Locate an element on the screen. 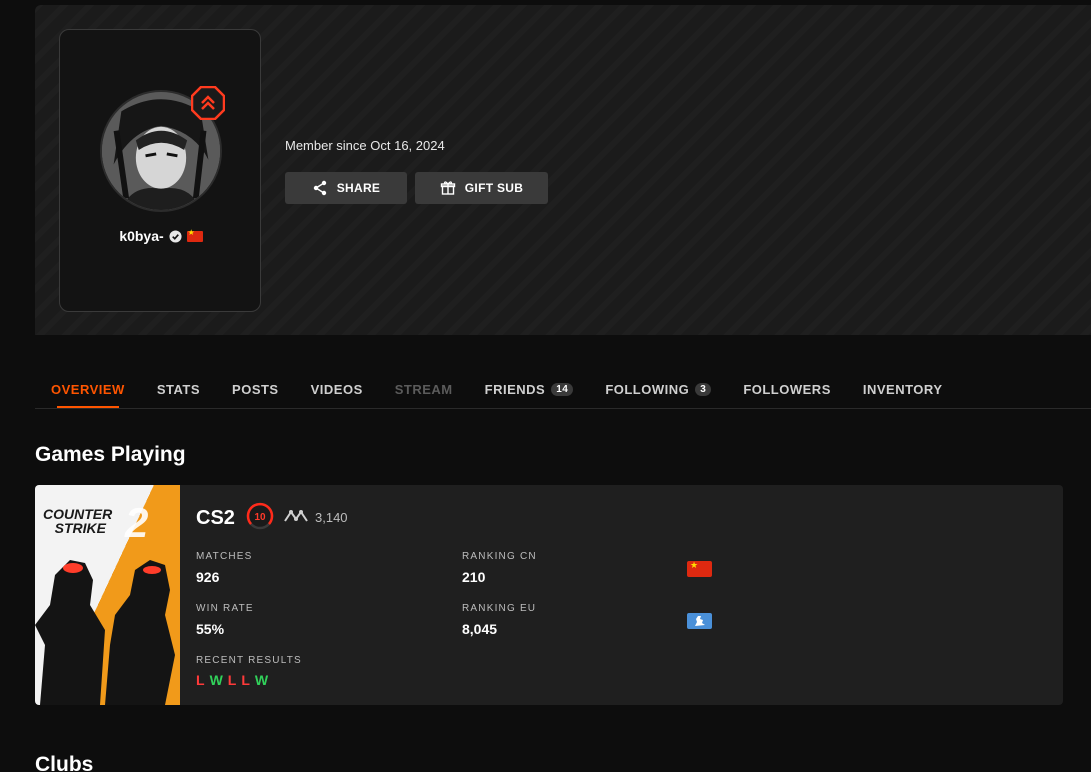  level-chevron-badge-icon is located at coordinates (208, 103).